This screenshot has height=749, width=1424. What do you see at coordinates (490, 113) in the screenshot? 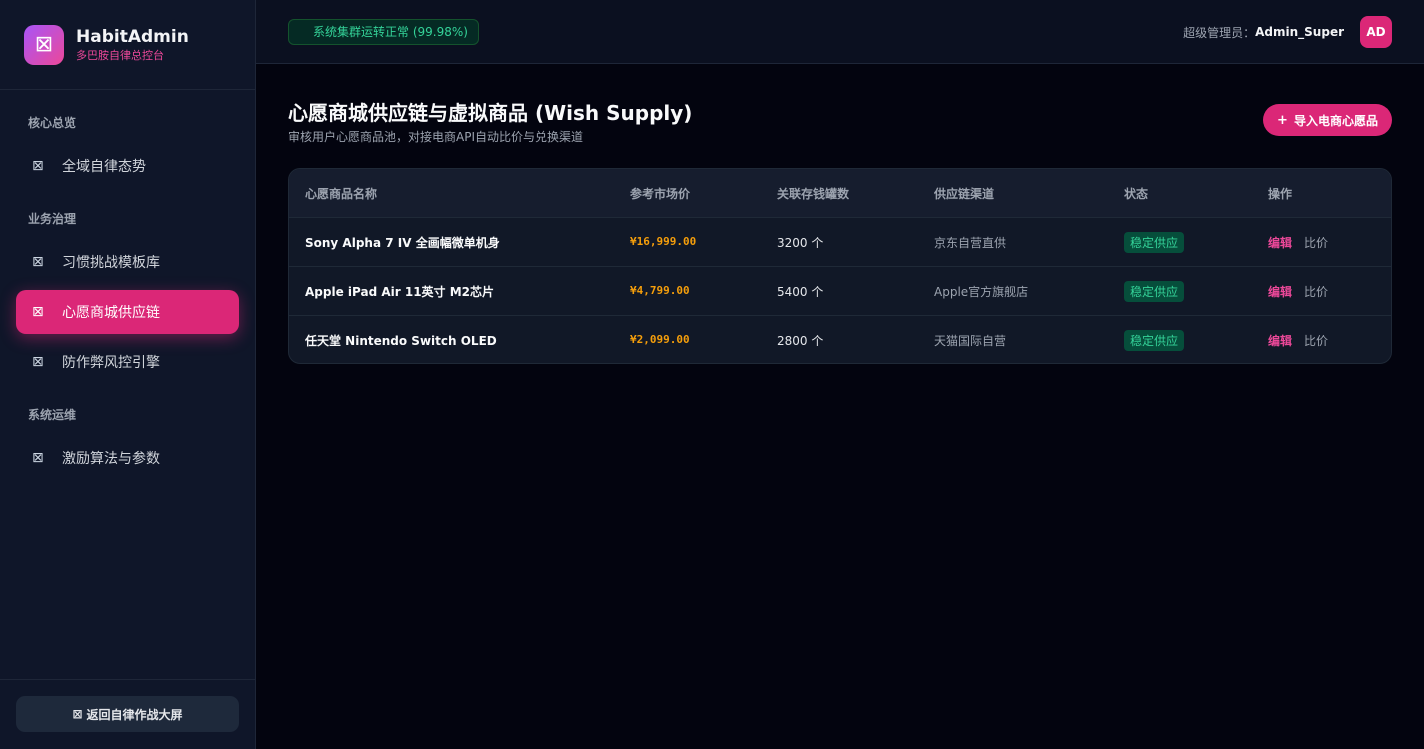
I see `page-title: 心愿商城供应链与虚拟商品 (Wish Supply)` at bounding box center [490, 113].